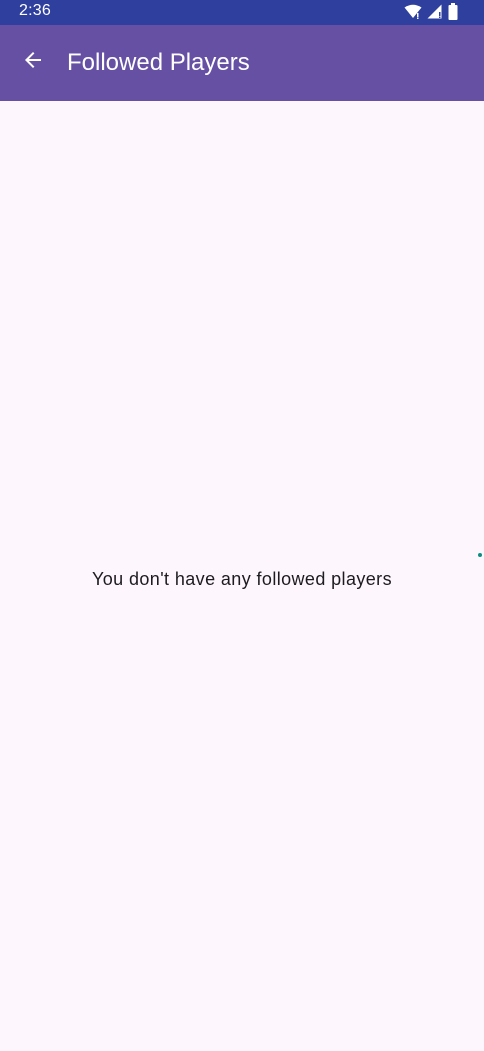 The height and width of the screenshot is (1051, 484). What do you see at coordinates (242, 579) in the screenshot?
I see `empty-state-message: You don't have any followed players` at bounding box center [242, 579].